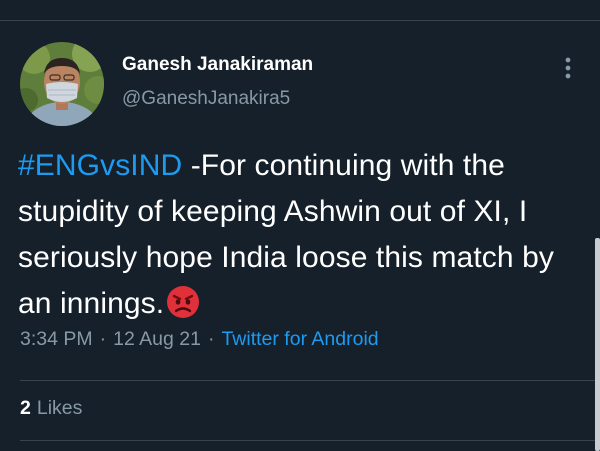 The image size is (600, 451). Describe the element at coordinates (183, 309) in the screenshot. I see `angry-face-emoji-icon` at that location.